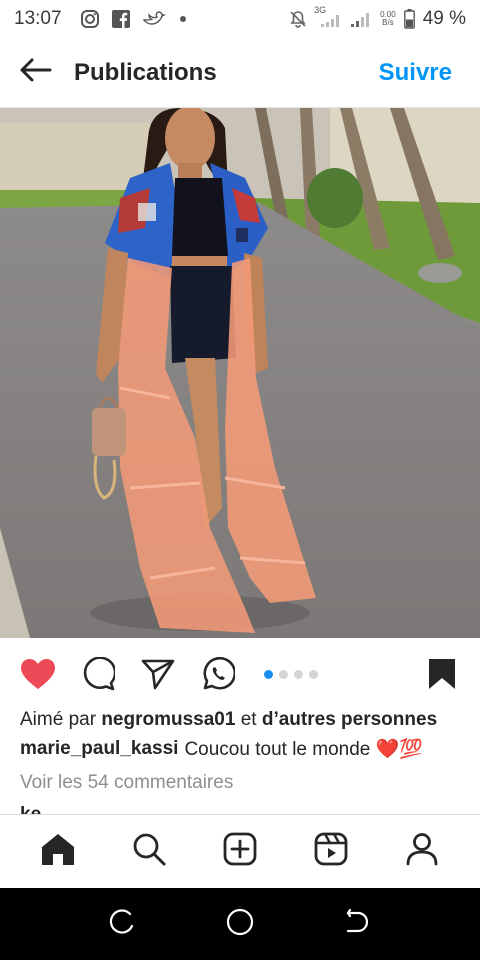  Describe the element at coordinates (58, 719) in the screenshot. I see `likes-prefix: Aimé par` at that location.